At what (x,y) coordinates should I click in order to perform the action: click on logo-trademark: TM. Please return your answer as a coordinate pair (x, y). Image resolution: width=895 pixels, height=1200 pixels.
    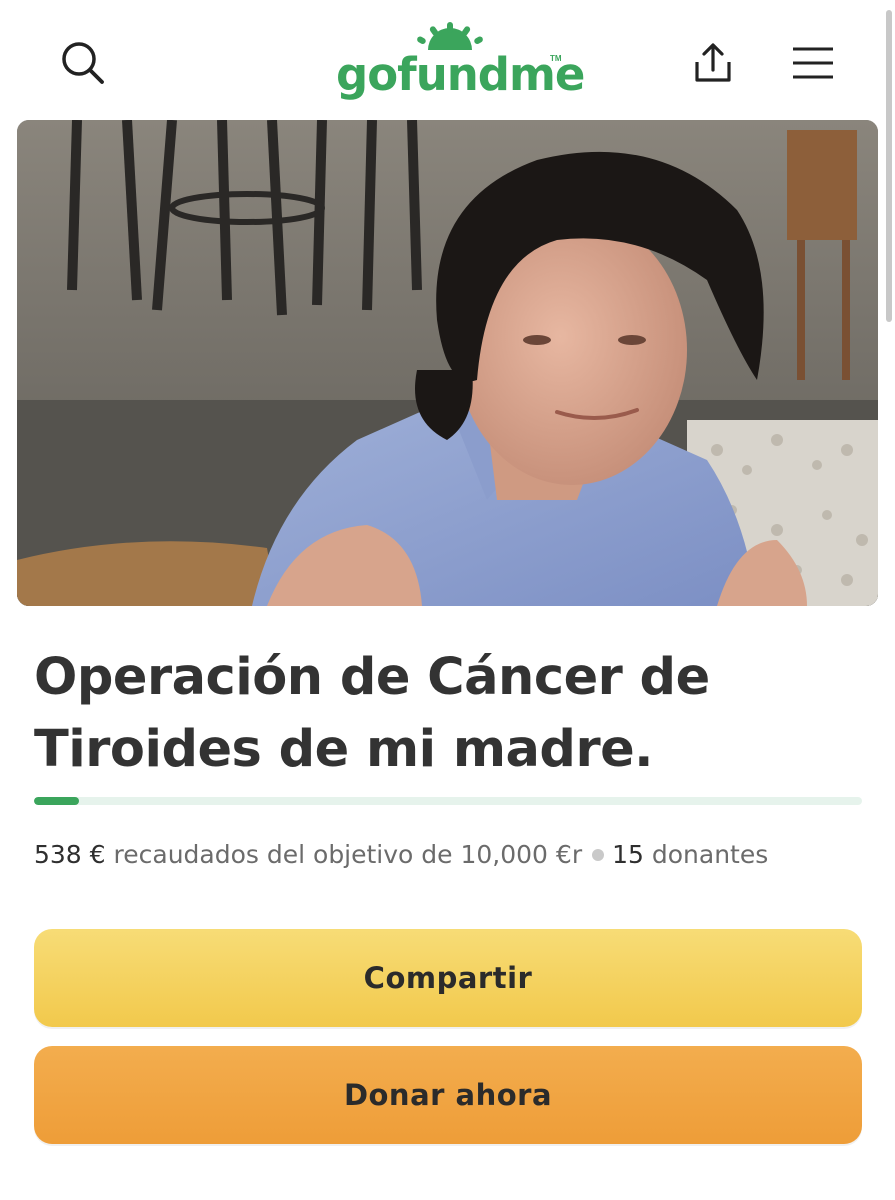
    Looking at the image, I should click on (556, 58).